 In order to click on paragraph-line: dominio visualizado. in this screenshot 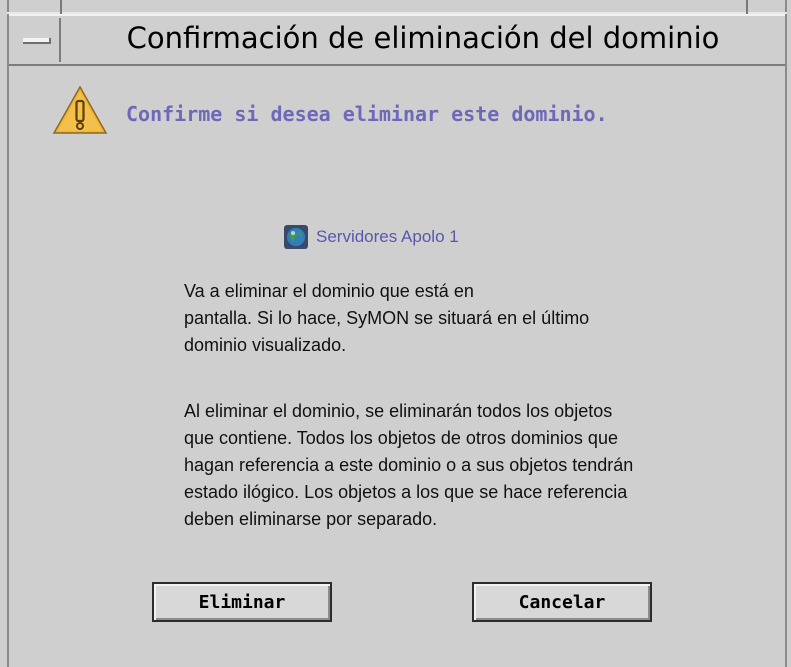, I will do `click(265, 345)`.